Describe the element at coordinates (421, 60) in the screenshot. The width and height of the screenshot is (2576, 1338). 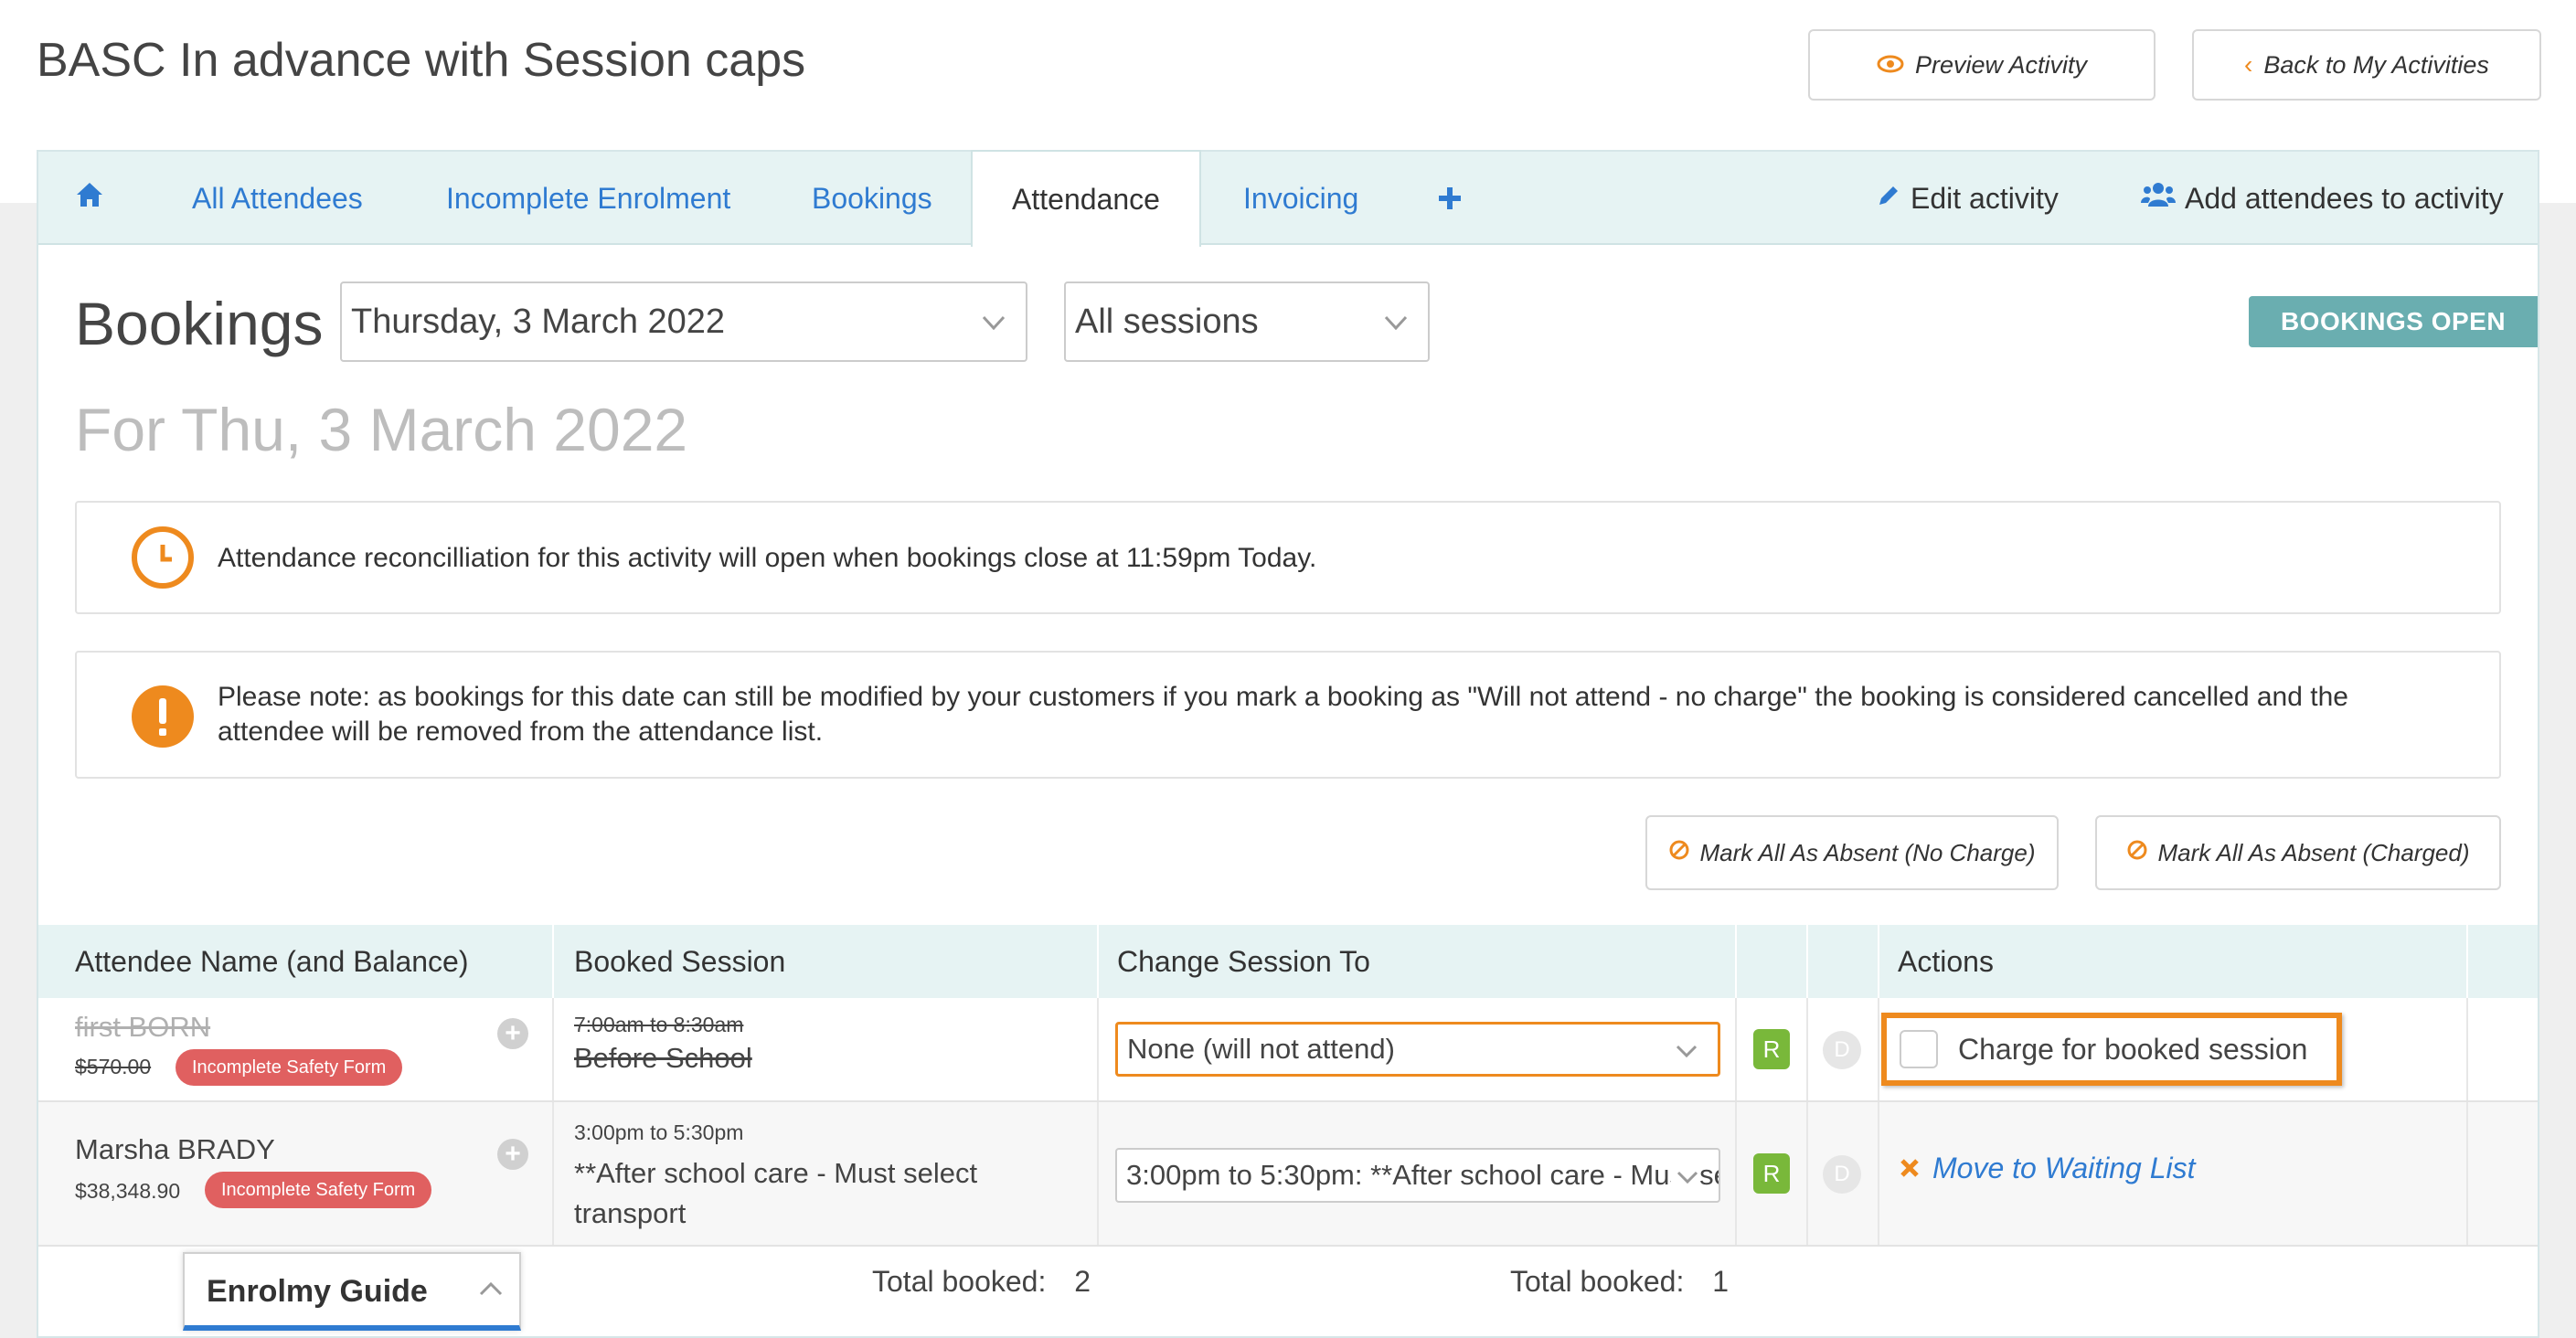
I see `page-title: BASC In advance with Session caps` at that location.